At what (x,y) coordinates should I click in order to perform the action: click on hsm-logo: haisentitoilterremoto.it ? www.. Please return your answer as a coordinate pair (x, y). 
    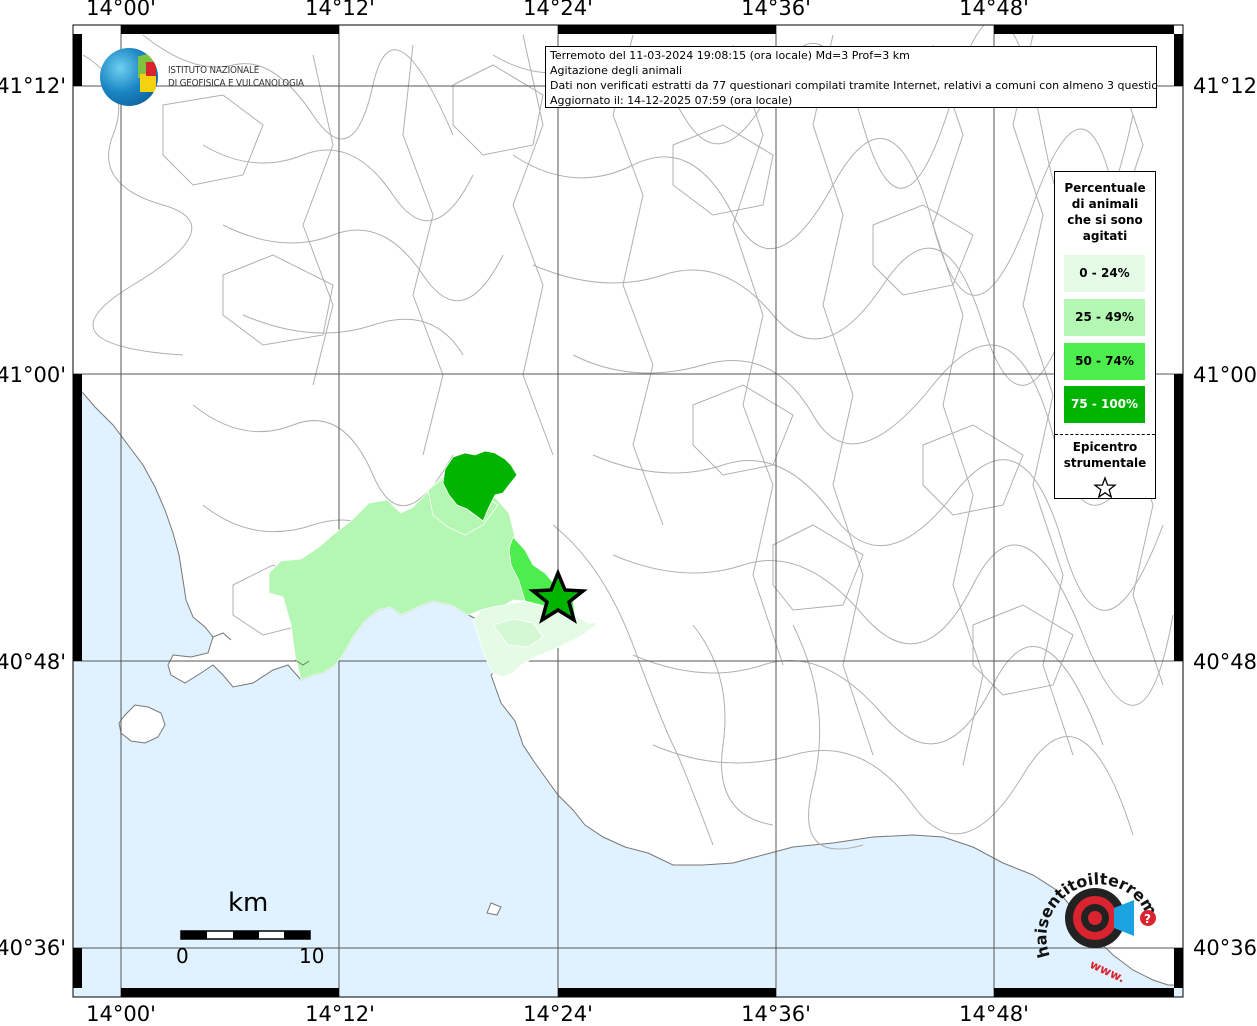
    Looking at the image, I should click on (1095, 920).